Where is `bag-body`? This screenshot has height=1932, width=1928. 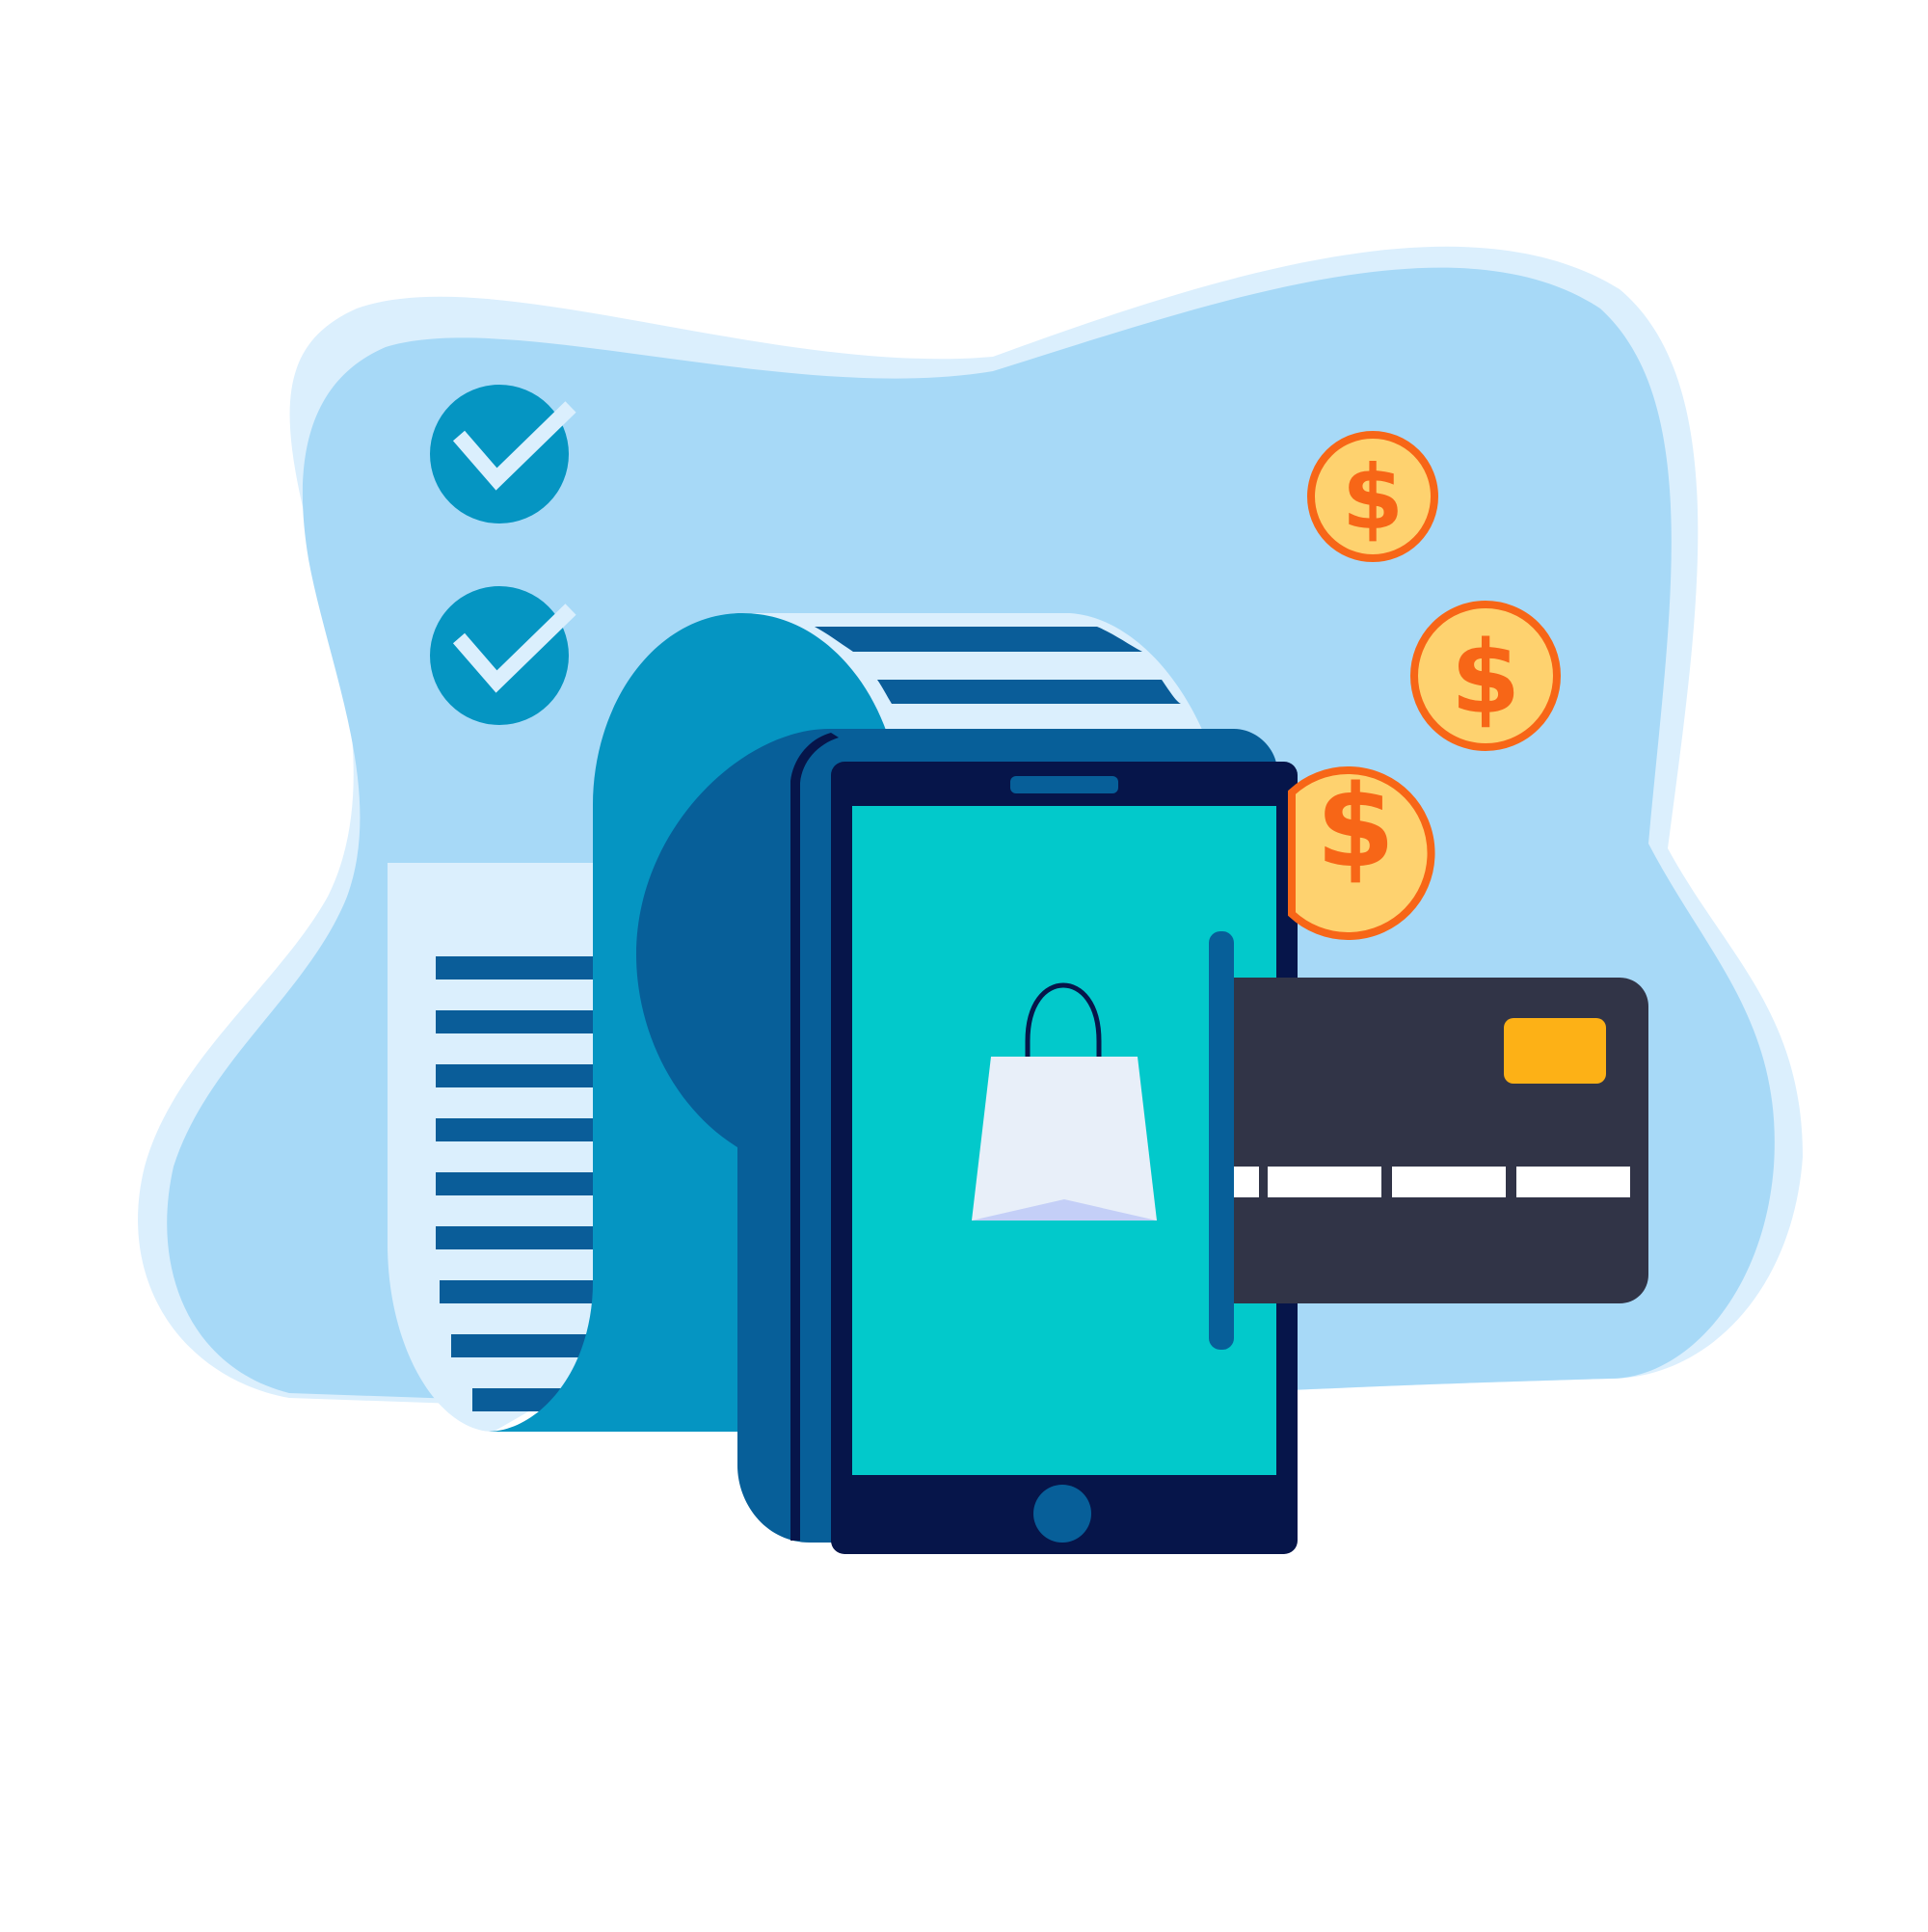
bag-body is located at coordinates (1064, 1139).